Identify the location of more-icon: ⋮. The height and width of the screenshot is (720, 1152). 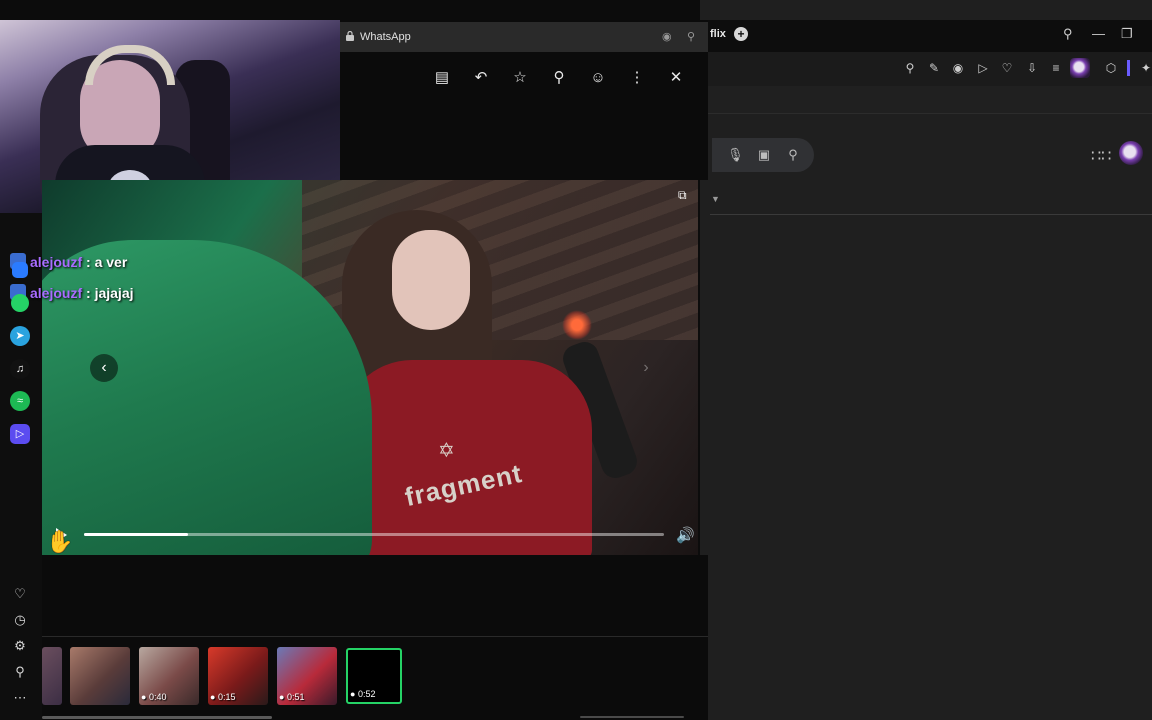
(637, 78).